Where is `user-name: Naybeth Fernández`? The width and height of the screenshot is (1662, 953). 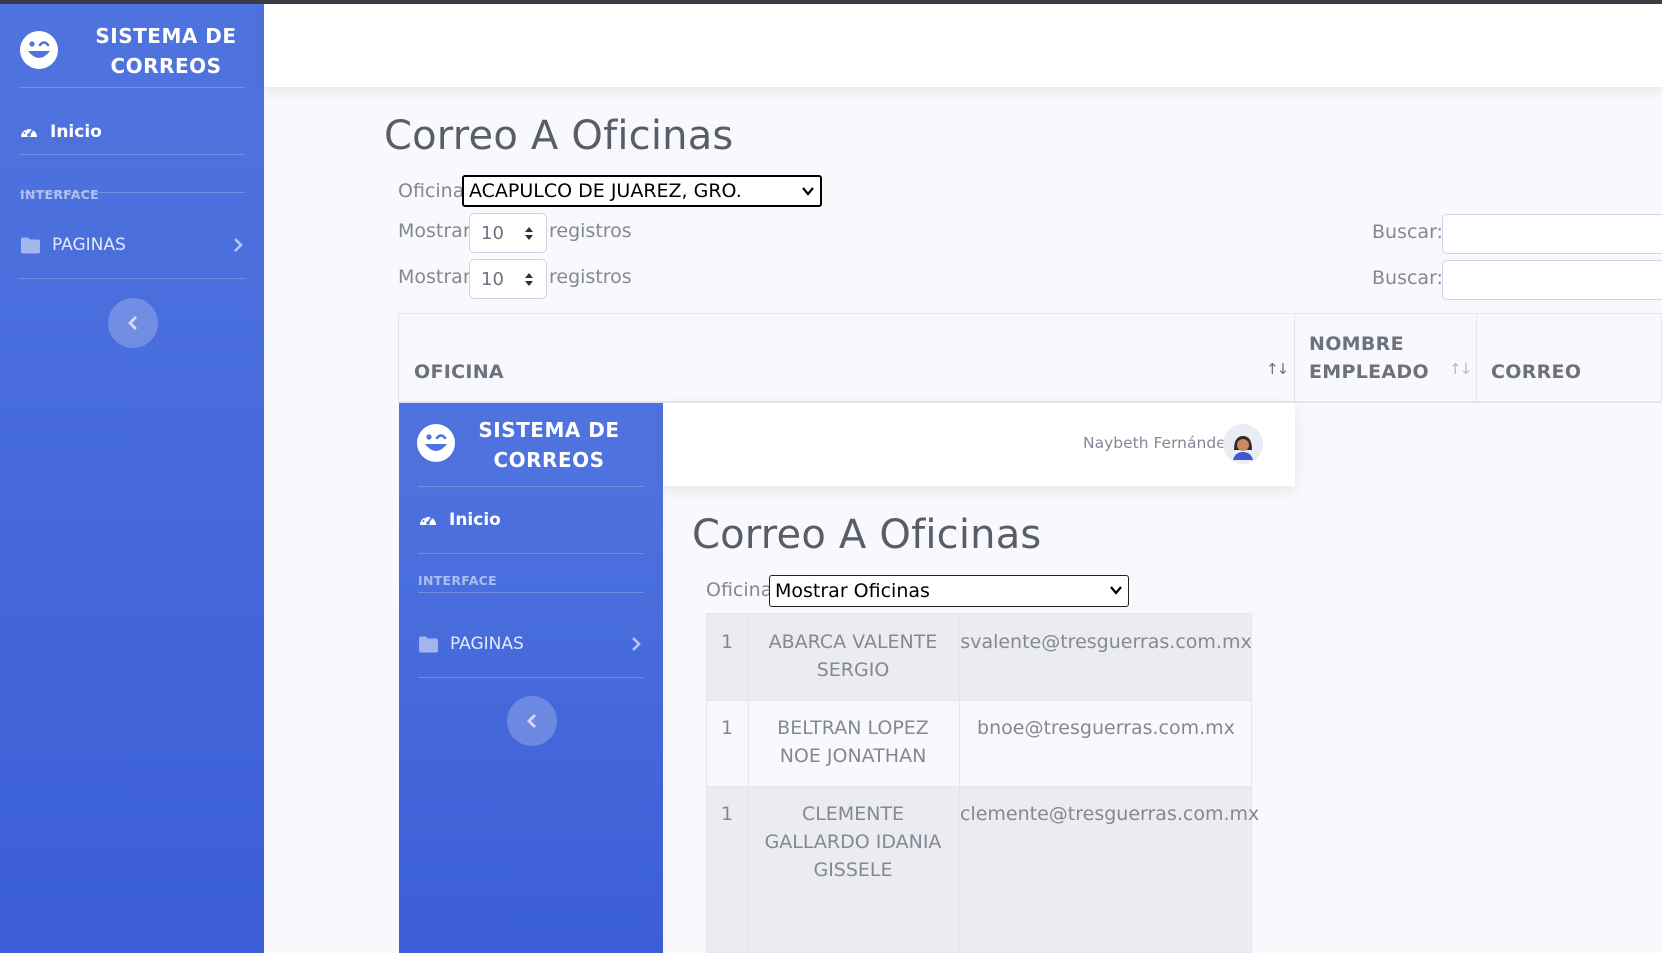 user-name: Naybeth Fernández is located at coordinates (1158, 443).